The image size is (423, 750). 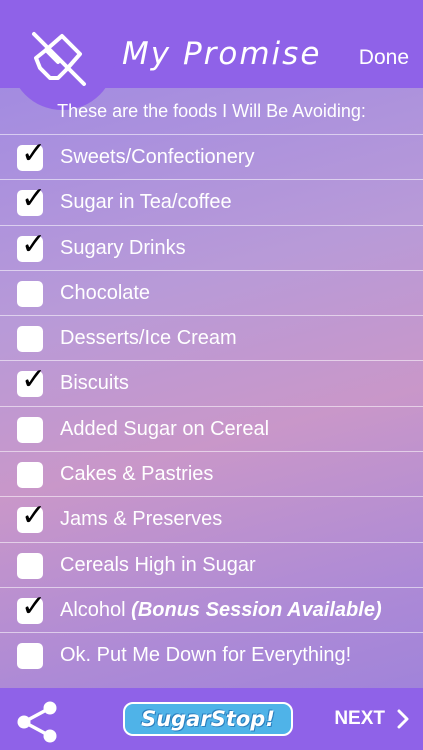 I want to click on chevron-right-icon, so click(x=403, y=719).